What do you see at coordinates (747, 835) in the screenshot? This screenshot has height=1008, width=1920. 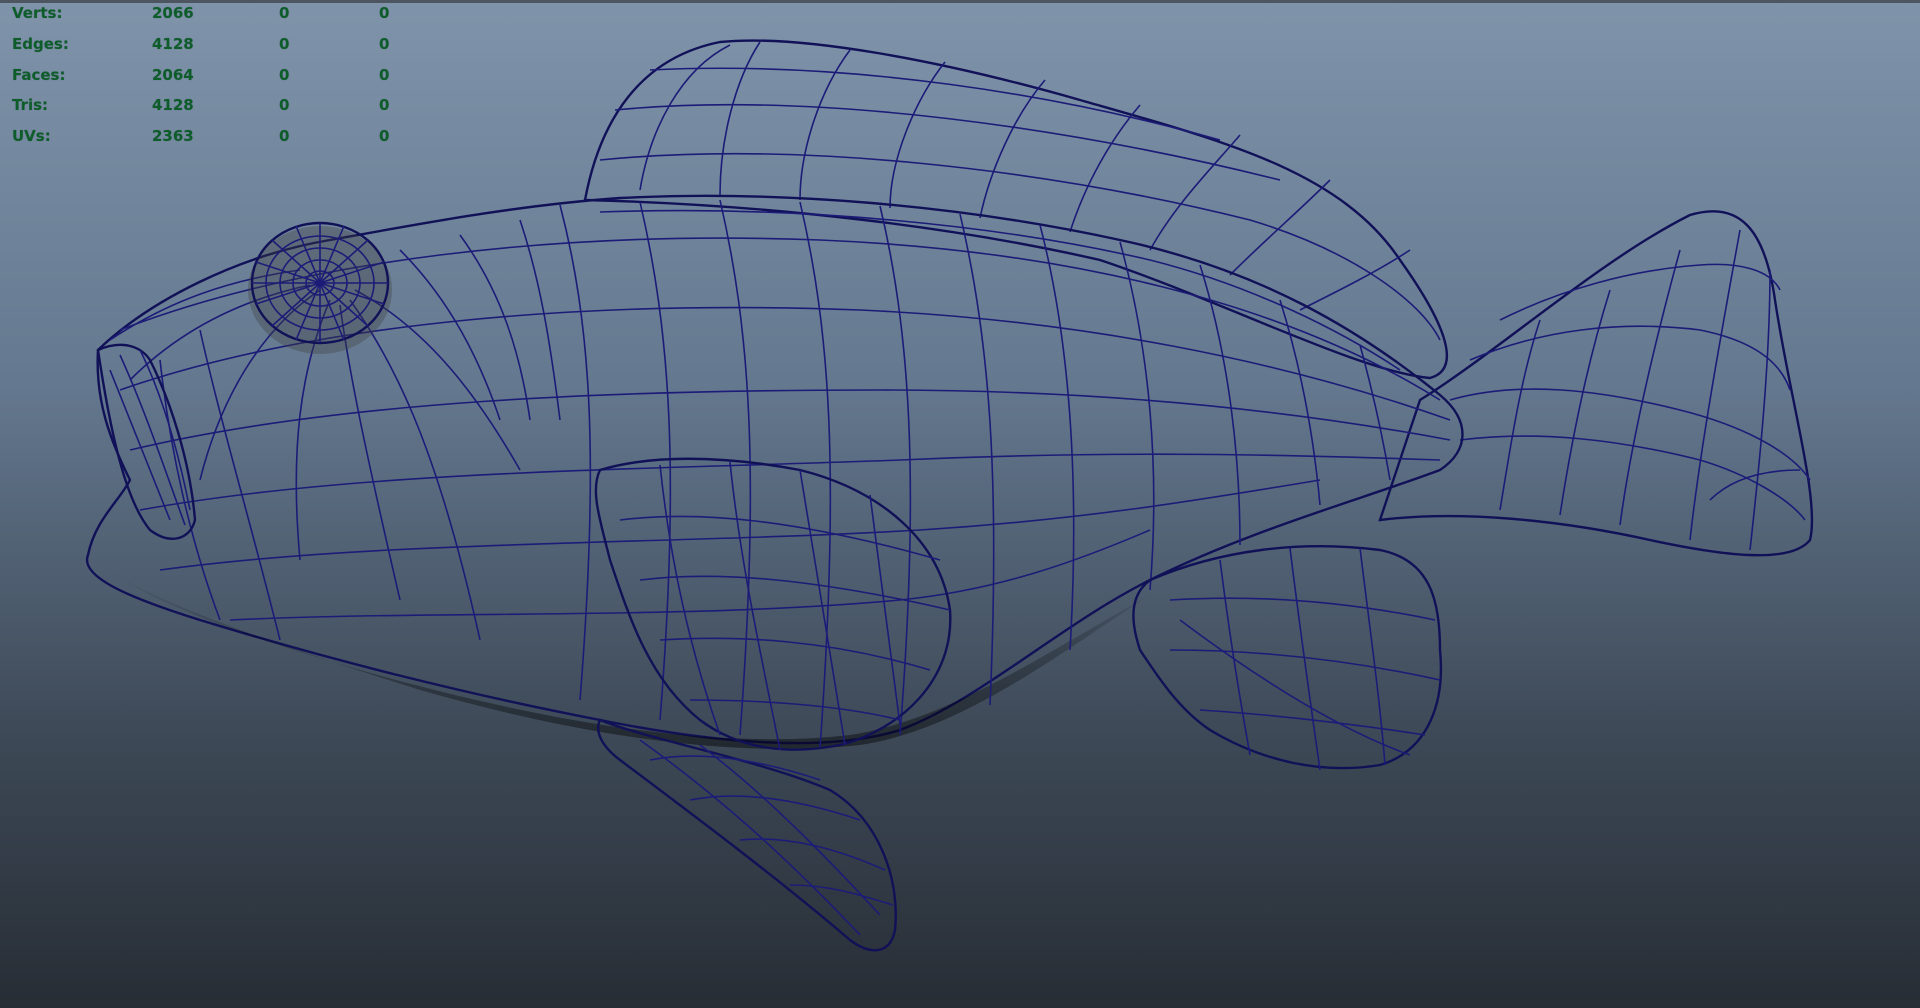 I see `pelvic-fin` at bounding box center [747, 835].